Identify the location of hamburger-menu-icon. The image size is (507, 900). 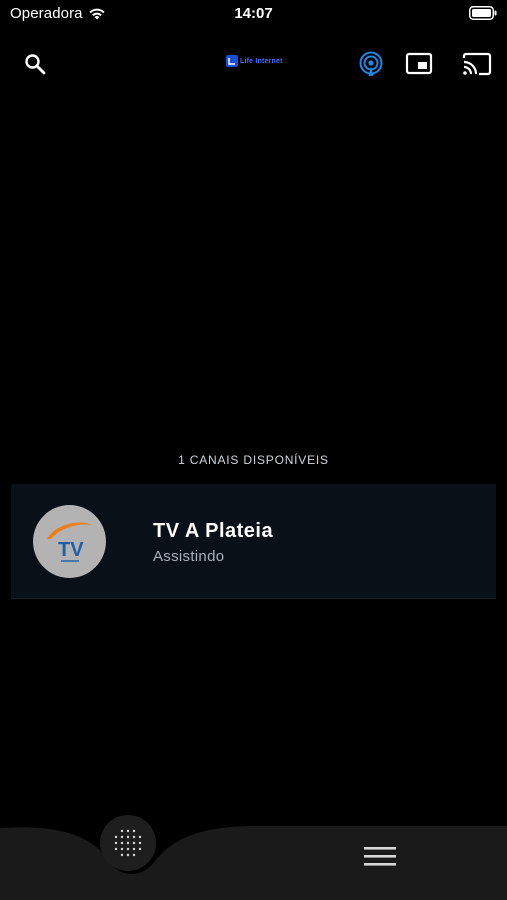
(380, 856).